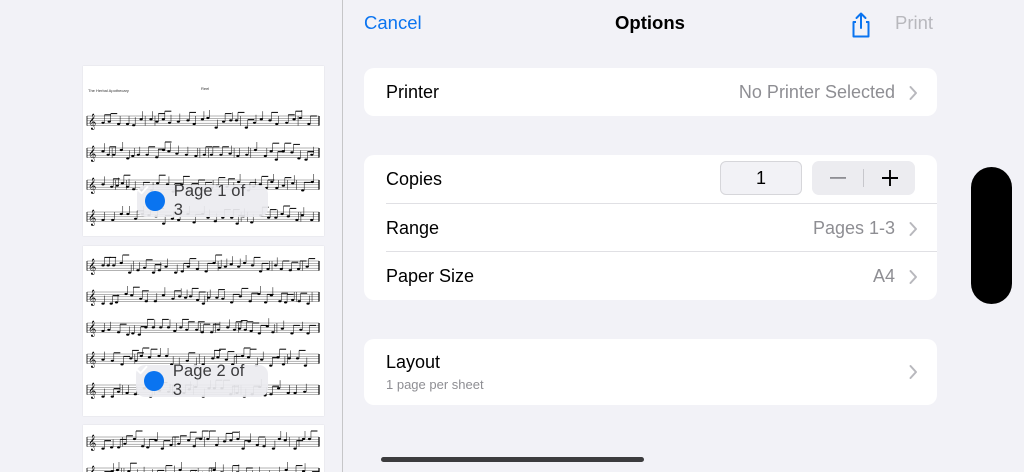 The width and height of the screenshot is (1024, 472). What do you see at coordinates (413, 362) in the screenshot?
I see `layout-label: Layout` at bounding box center [413, 362].